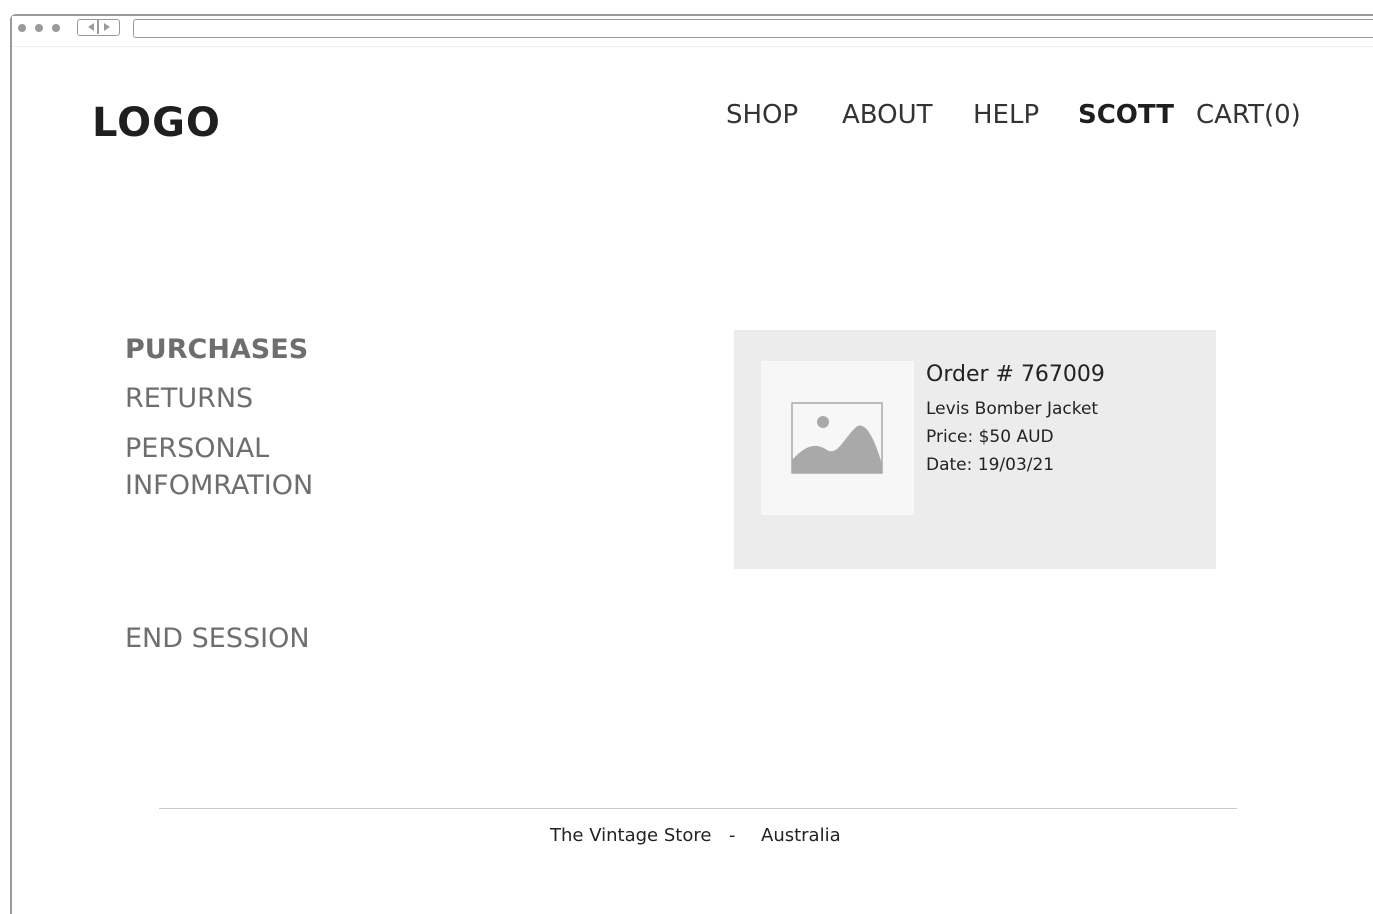 The width and height of the screenshot is (1373, 914). What do you see at coordinates (698, 808) in the screenshot?
I see `footer-divider` at bounding box center [698, 808].